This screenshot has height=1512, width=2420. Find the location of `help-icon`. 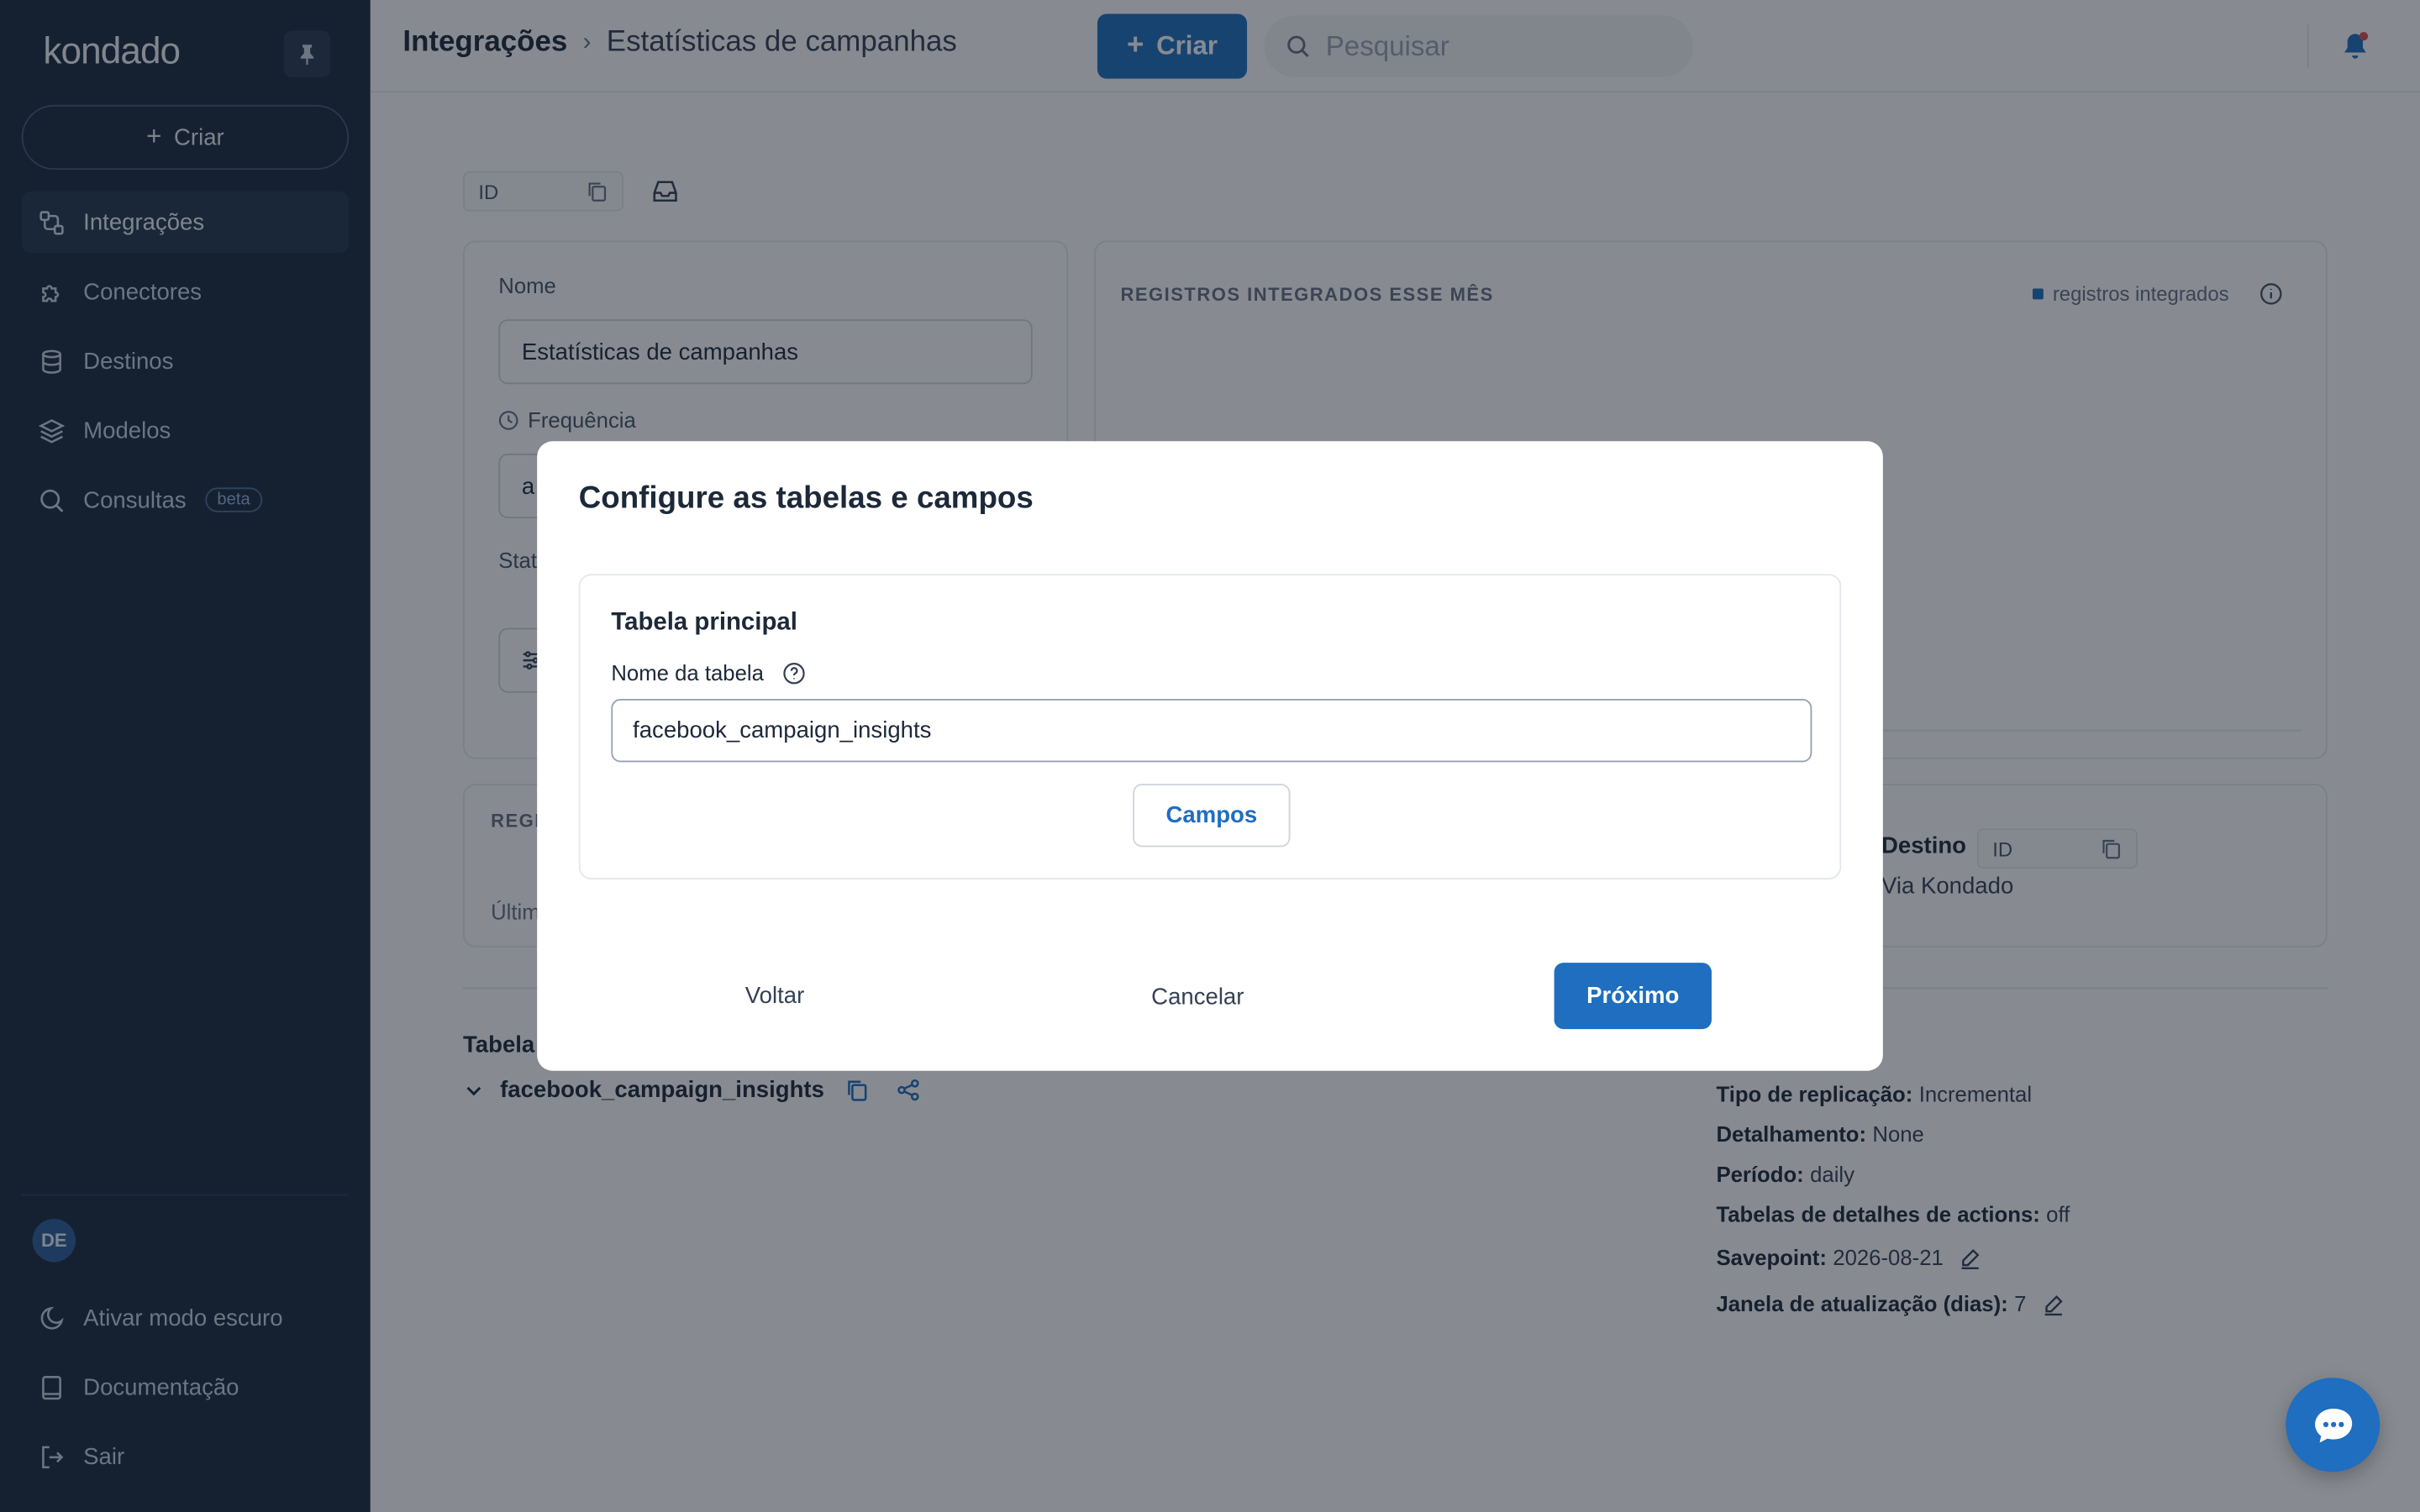

help-icon is located at coordinates (794, 673).